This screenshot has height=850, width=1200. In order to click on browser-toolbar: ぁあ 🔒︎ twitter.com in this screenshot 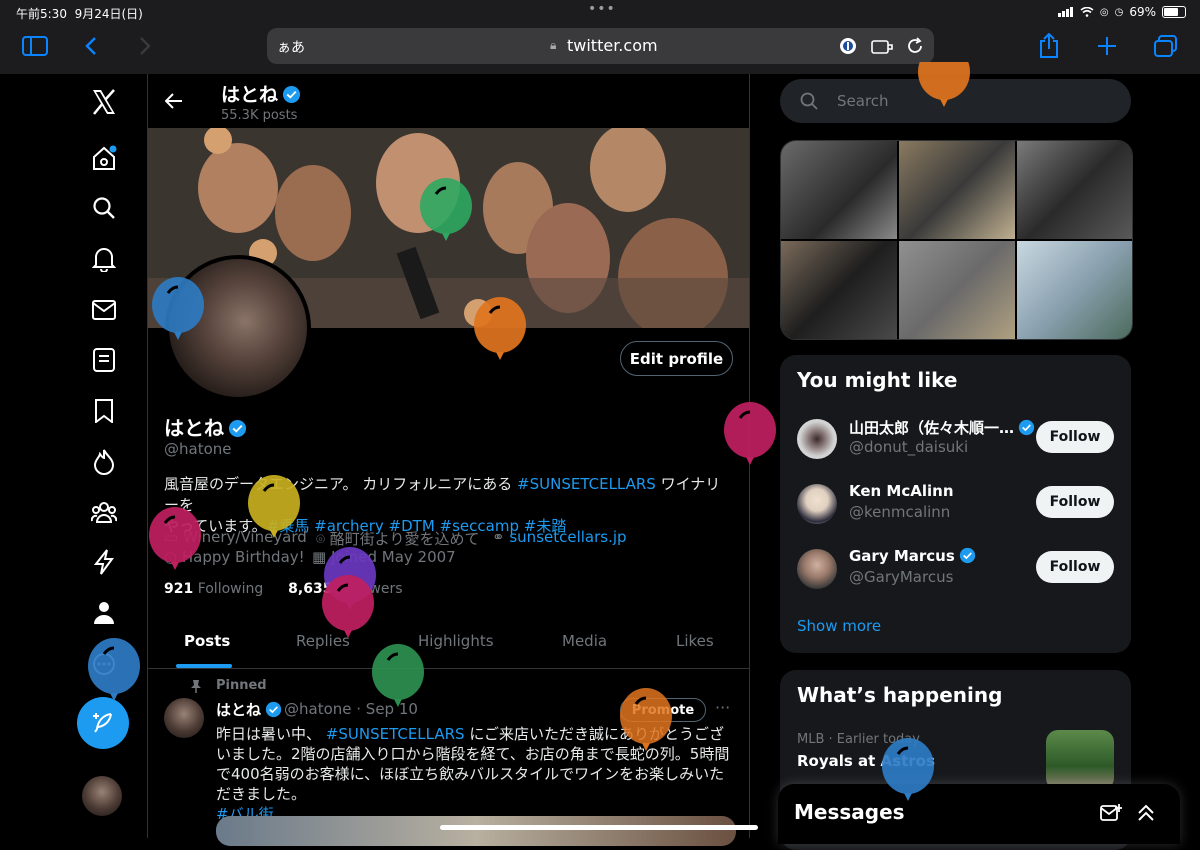, I will do `click(600, 49)`.